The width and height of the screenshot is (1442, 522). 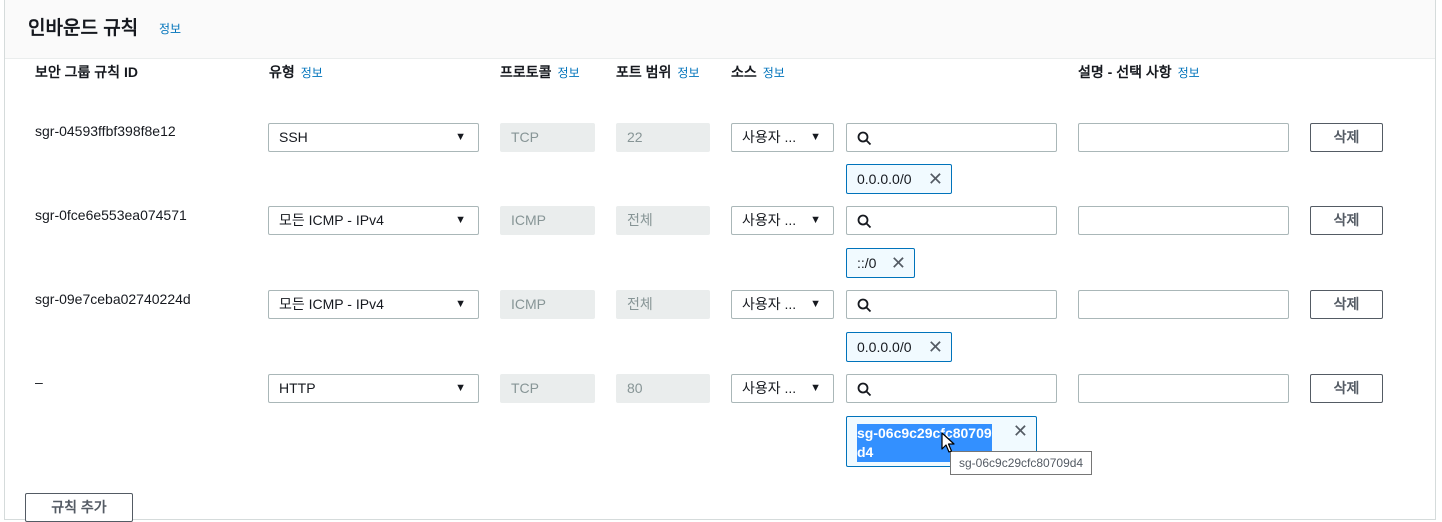 I want to click on column-header-port-range: 포트 범위 정보, so click(x=658, y=72).